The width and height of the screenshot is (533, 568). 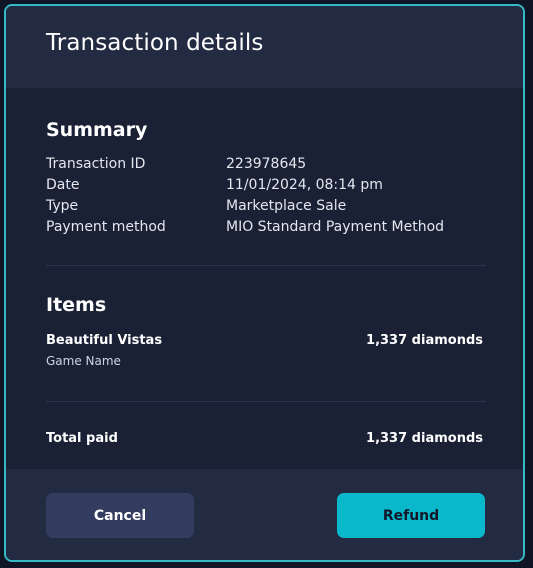 I want to click on item-name: Beautiful Vistas, so click(x=104, y=340).